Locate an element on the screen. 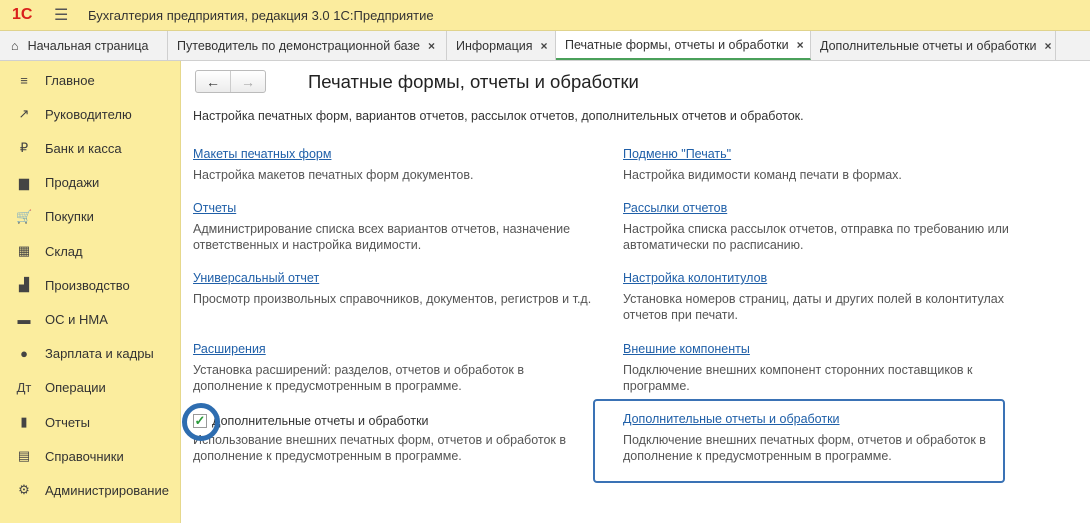 The width and height of the screenshot is (1090, 523). link-headers-footers: Настройка колонтитулов is located at coordinates (833, 280).